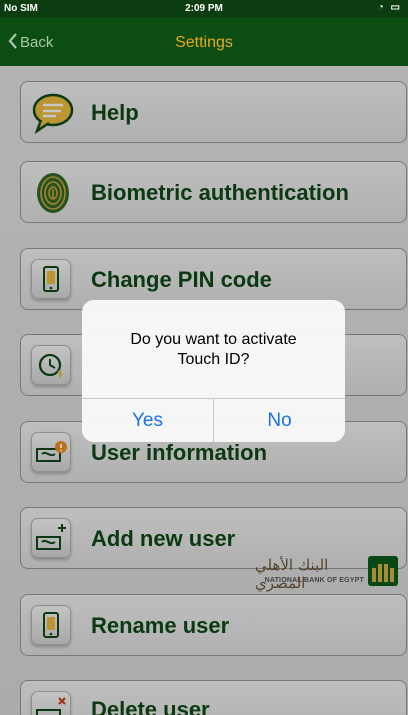  What do you see at coordinates (147, 420) in the screenshot?
I see `yes-button: Yes` at bounding box center [147, 420].